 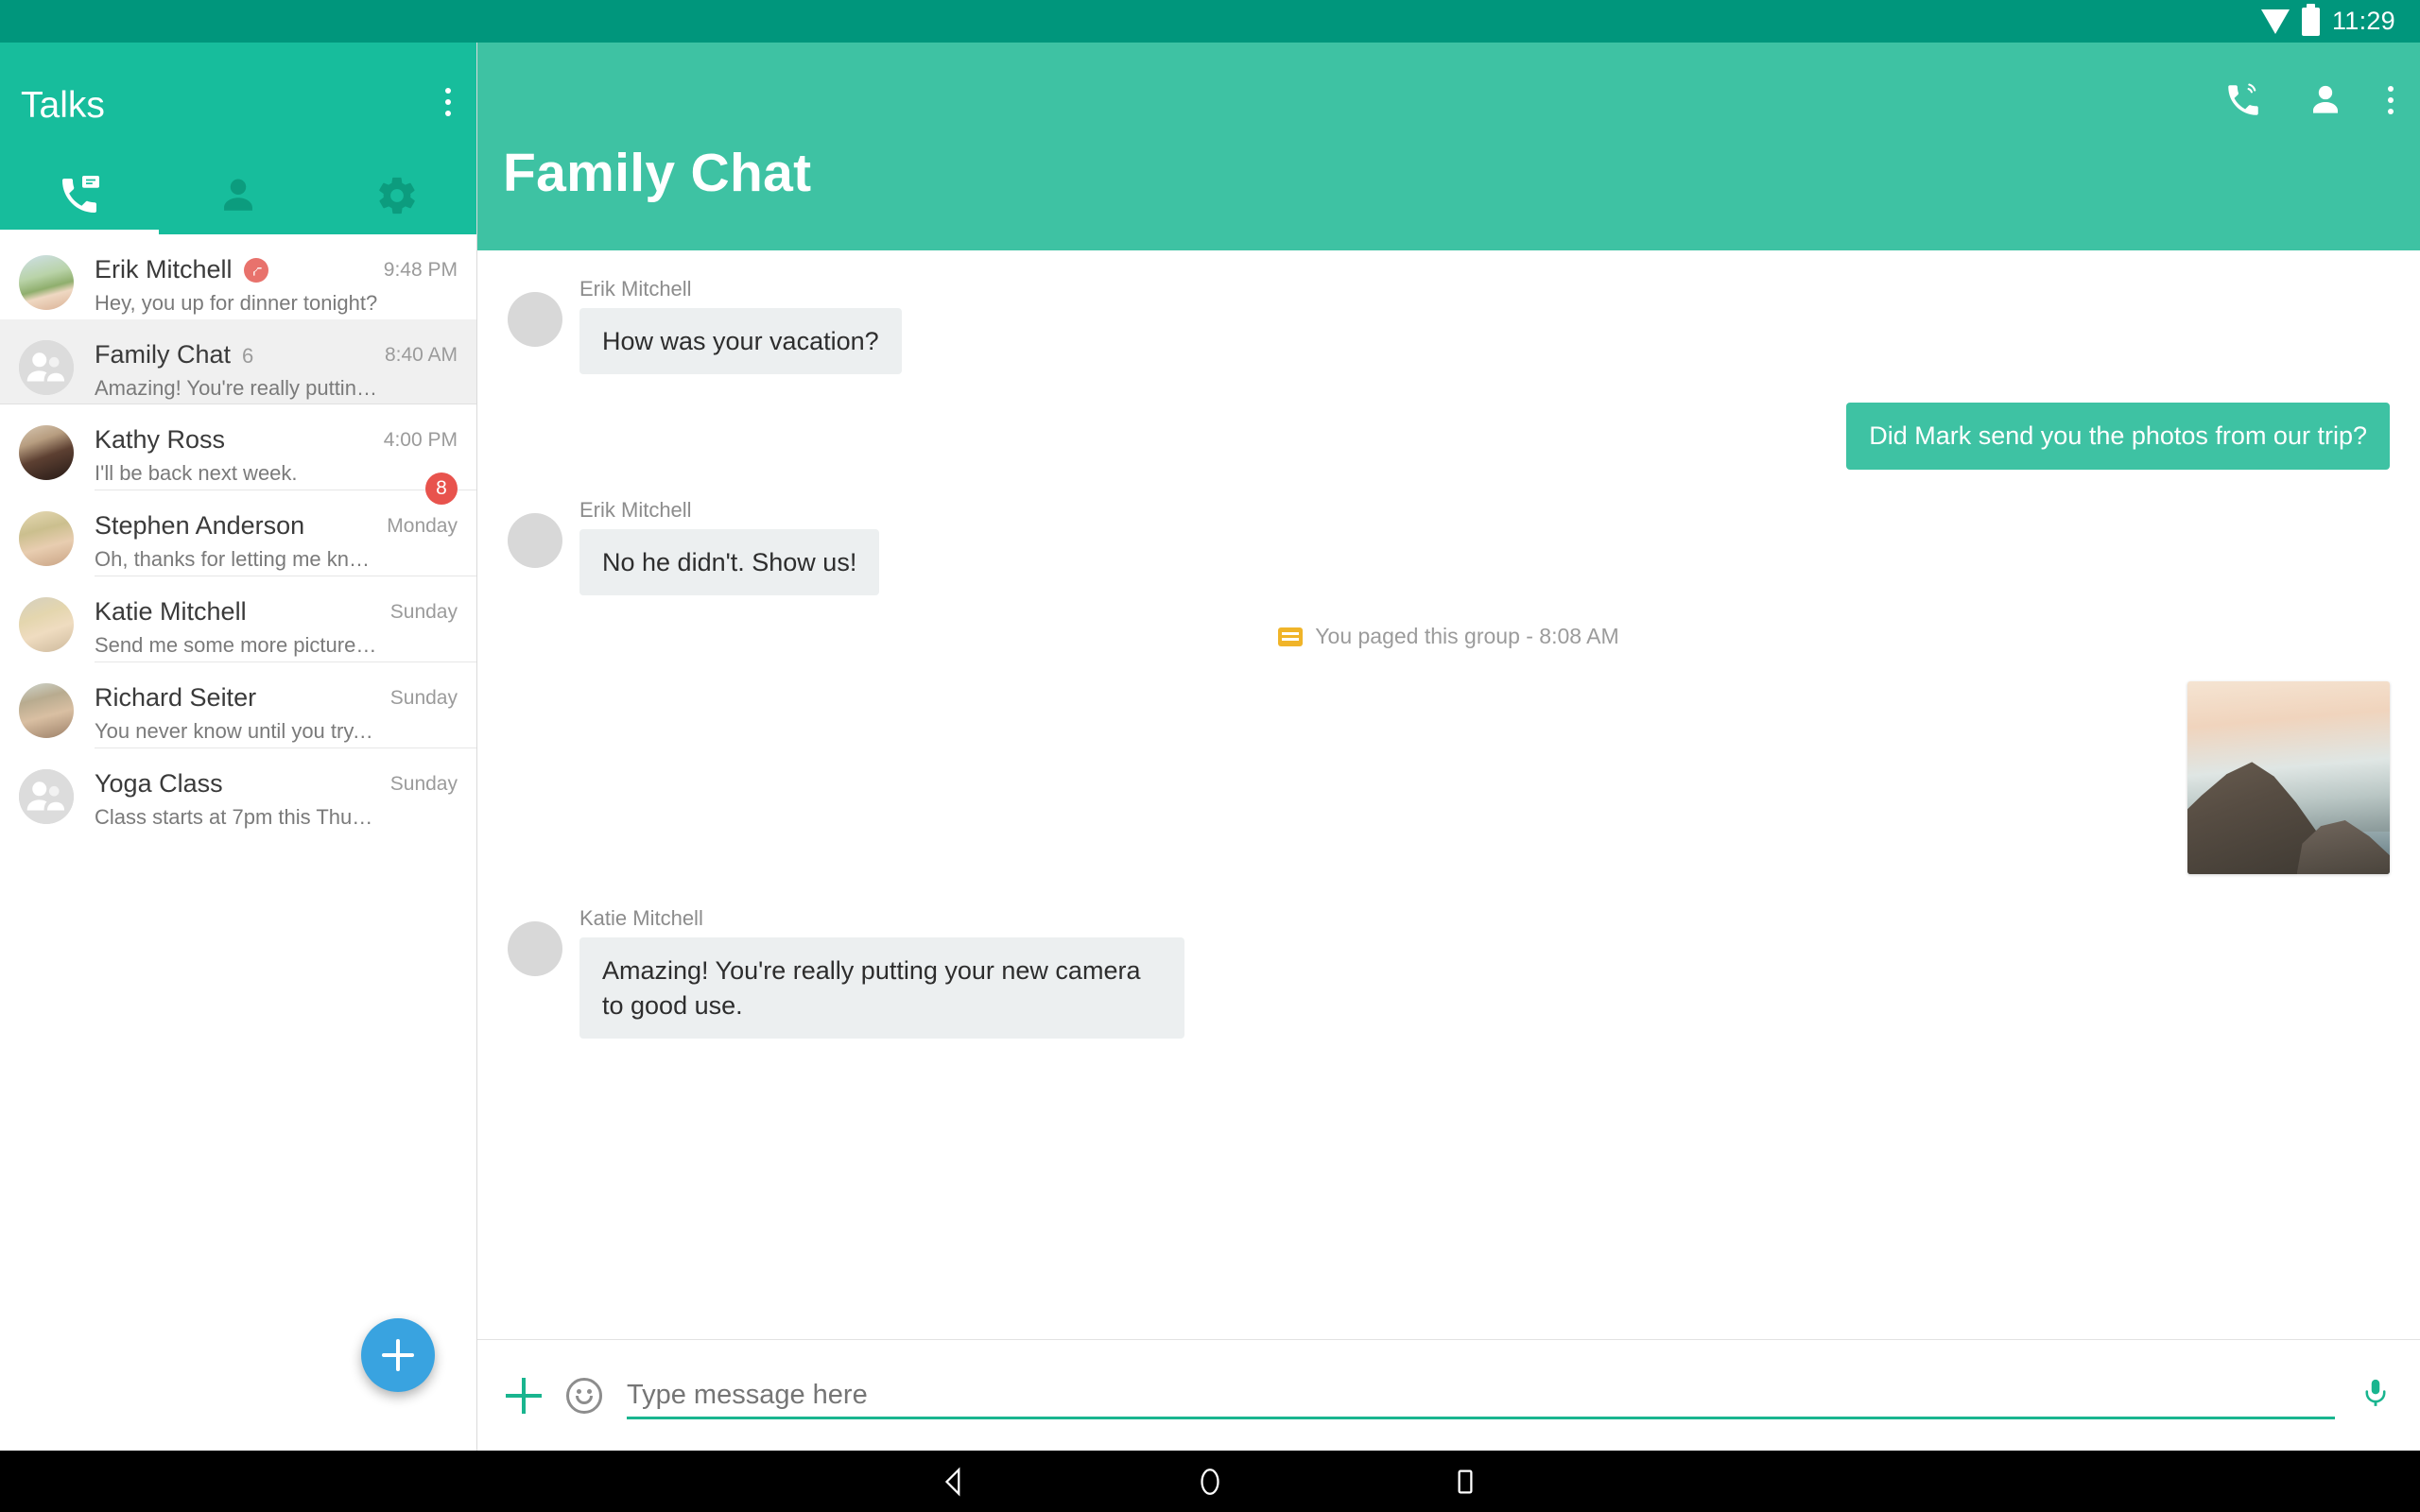 I want to click on conversation-name: Kathy Ross, so click(x=161, y=439).